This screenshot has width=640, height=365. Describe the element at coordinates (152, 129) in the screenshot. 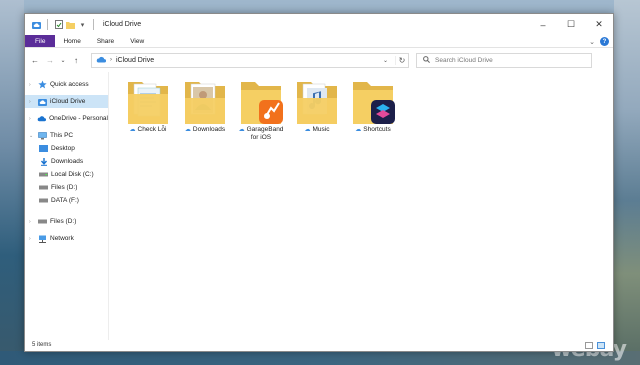

I see `folder-name: Check Lỗi` at that location.